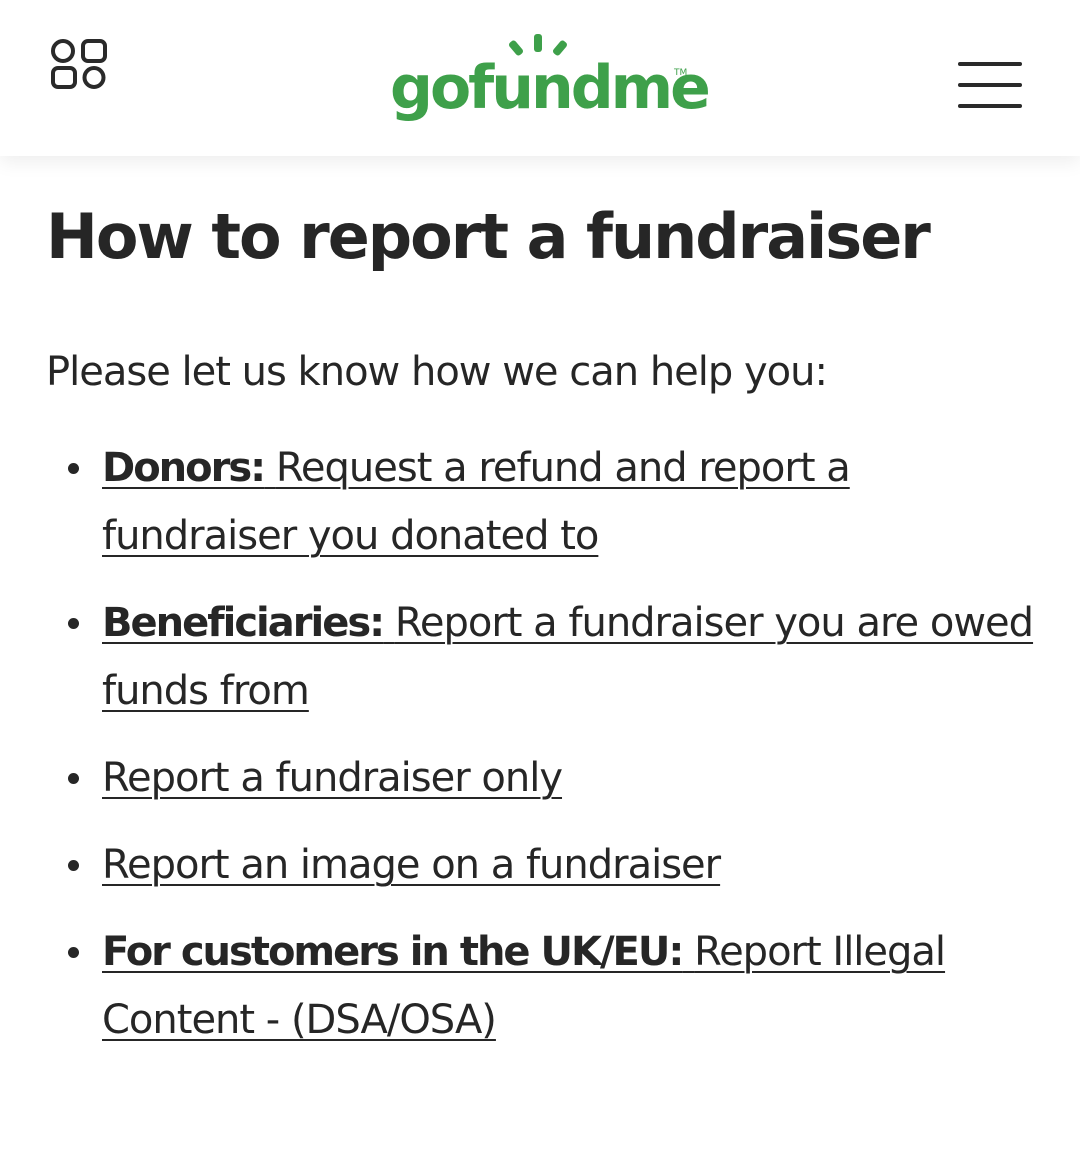 The image size is (1080, 1162). I want to click on report-image-link: Report an image on a fundraiser, so click(411, 865).